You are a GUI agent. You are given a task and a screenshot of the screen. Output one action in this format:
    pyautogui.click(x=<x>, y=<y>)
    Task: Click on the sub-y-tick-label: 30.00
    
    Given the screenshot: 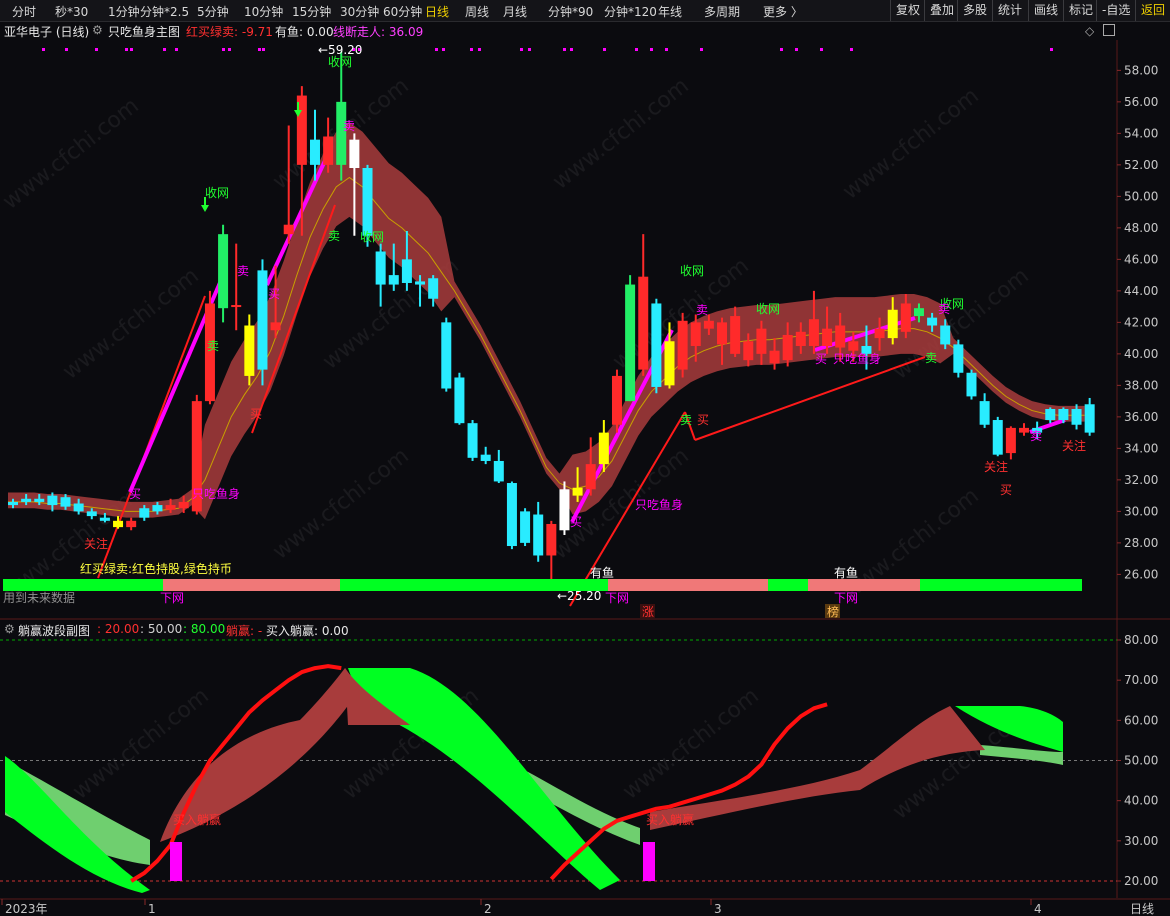 What is the action you would take?
    pyautogui.click(x=1141, y=841)
    